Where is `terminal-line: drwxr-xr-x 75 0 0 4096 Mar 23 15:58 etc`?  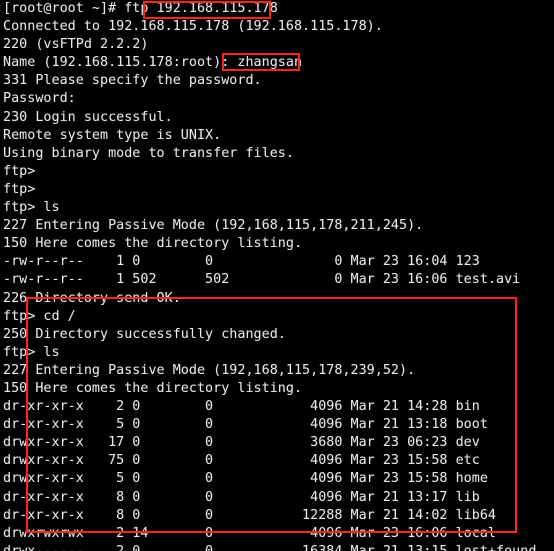 terminal-line: drwxr-xr-x 75 0 0 4096 Mar 23 15:58 etc is located at coordinates (241, 461).